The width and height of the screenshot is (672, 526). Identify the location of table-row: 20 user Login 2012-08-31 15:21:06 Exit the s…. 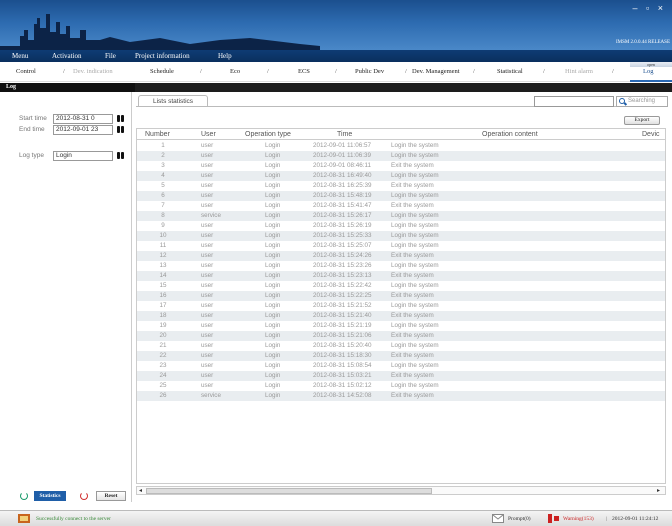
(401, 336).